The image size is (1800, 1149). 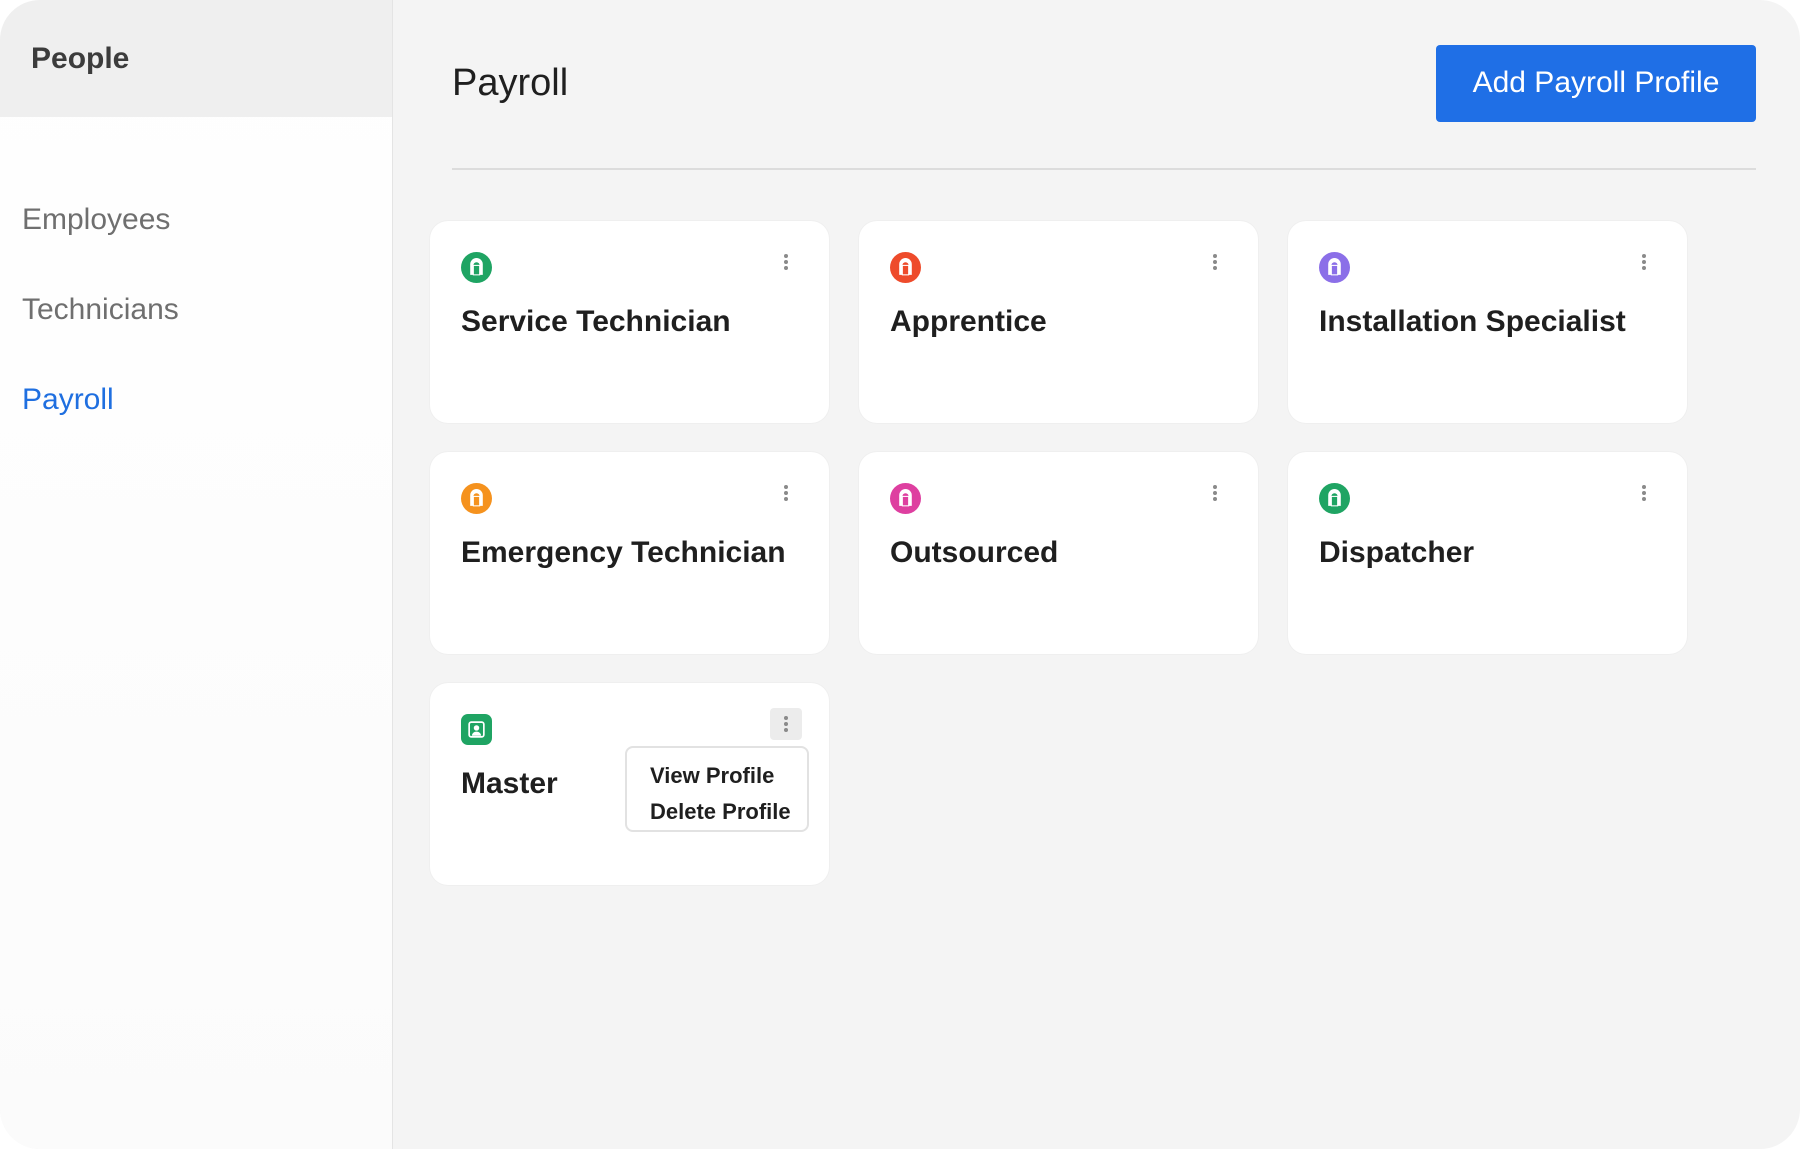 What do you see at coordinates (596, 321) in the screenshot?
I see `card-title: Service Technician` at bounding box center [596, 321].